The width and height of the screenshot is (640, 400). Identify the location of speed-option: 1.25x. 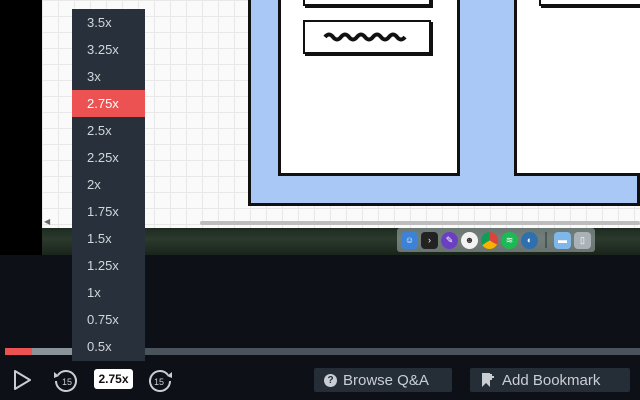
(108, 265).